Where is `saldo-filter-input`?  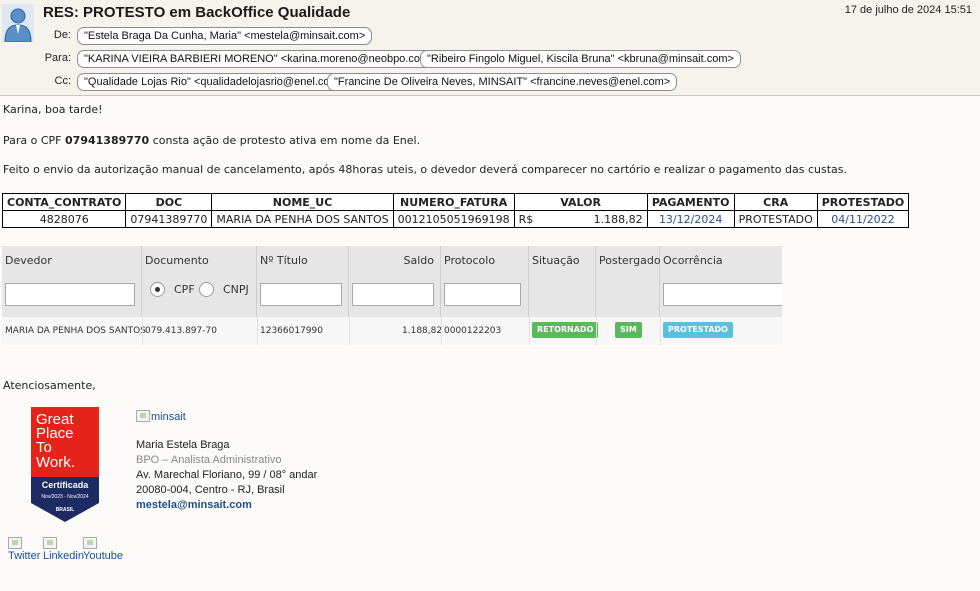 saldo-filter-input is located at coordinates (393, 294).